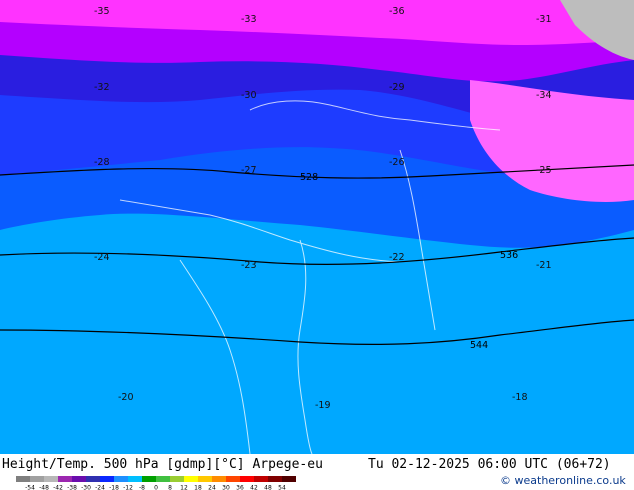 Image resolution: width=634 pixels, height=490 pixels. Describe the element at coordinates (126, 397) in the screenshot. I see `temperature-label: -20` at that location.